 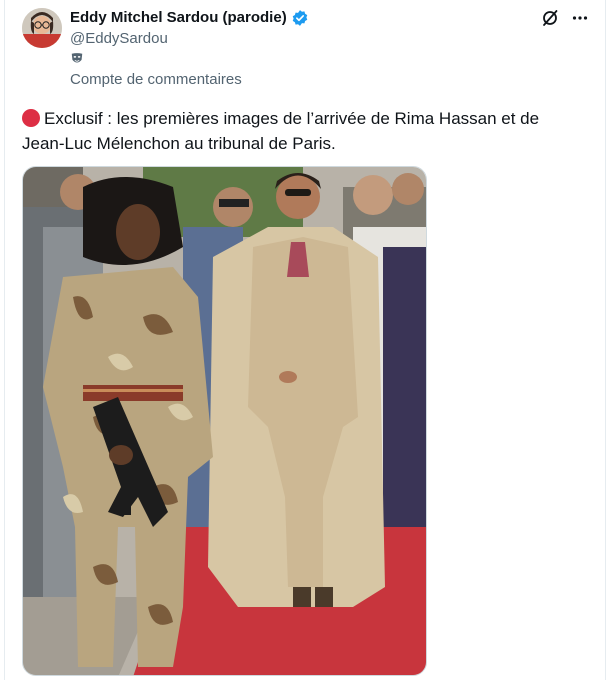 I want to click on account-label: Compte de commentaires, so click(x=156, y=80).